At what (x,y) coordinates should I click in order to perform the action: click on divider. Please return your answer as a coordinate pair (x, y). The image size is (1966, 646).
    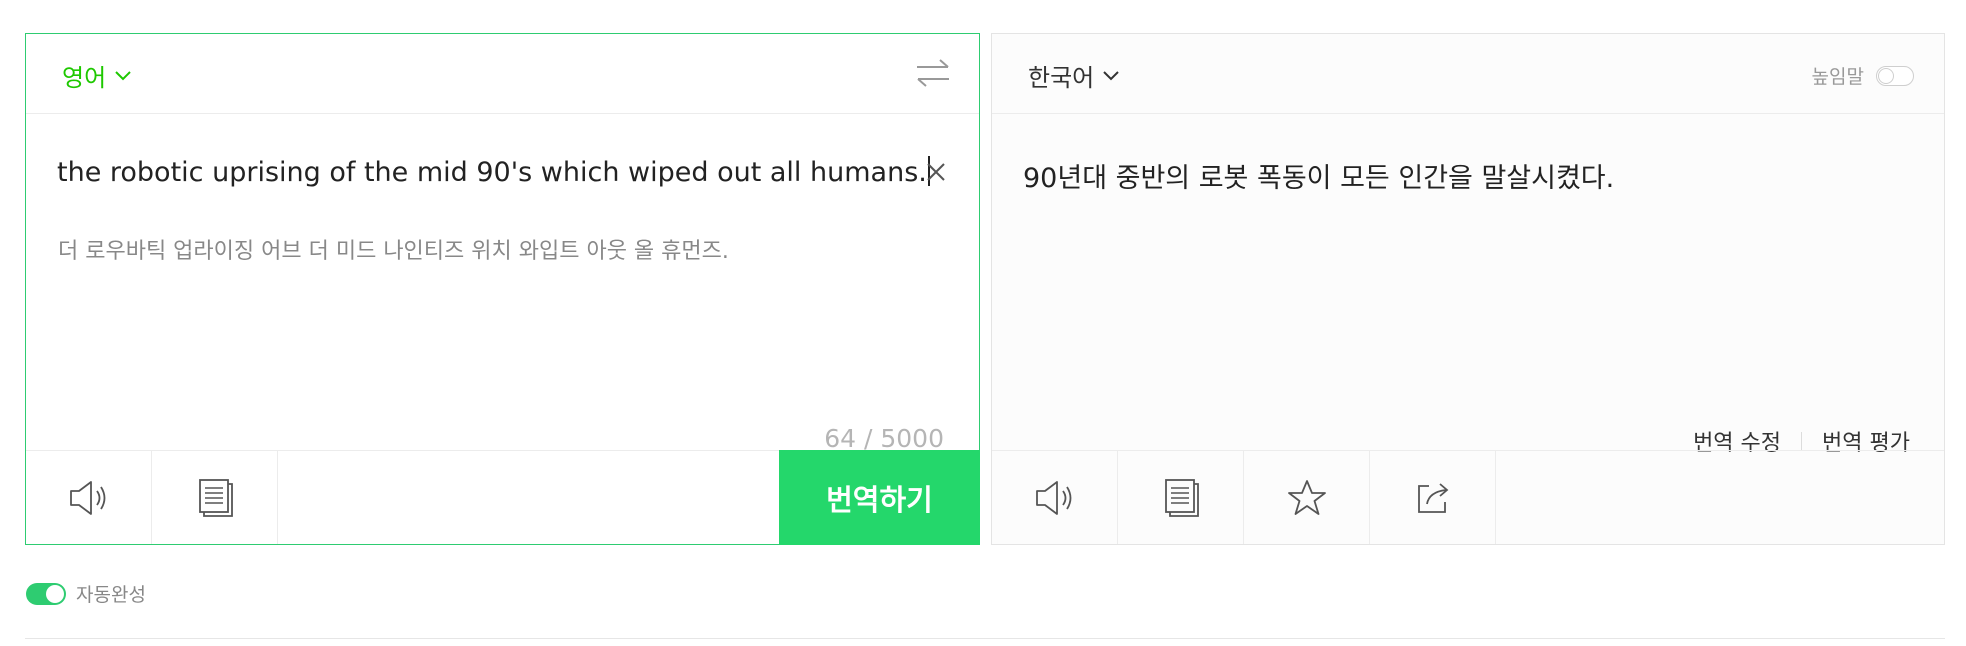
    Looking at the image, I should click on (1802, 441).